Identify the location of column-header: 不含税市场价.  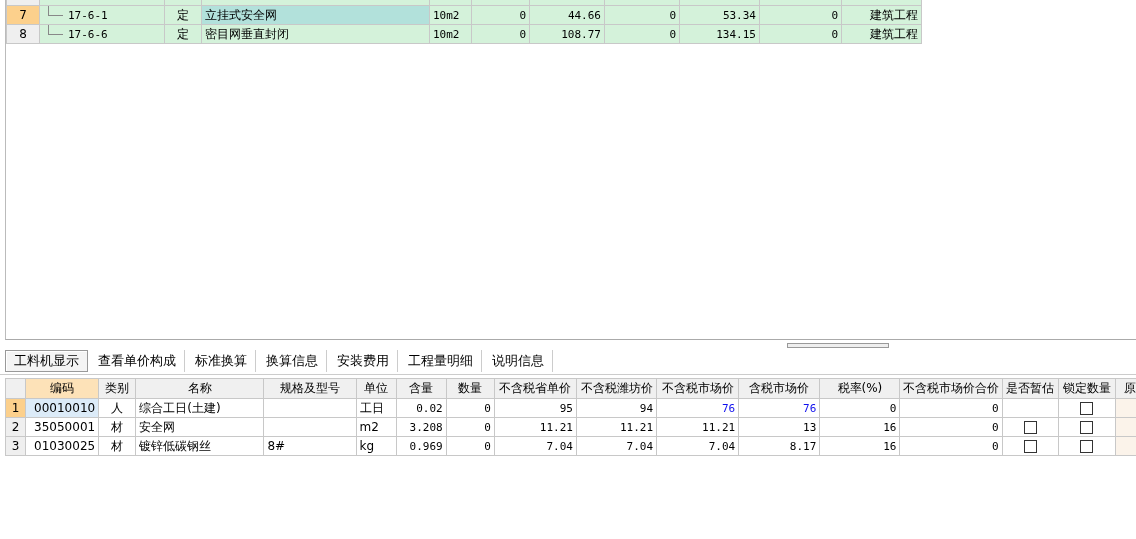
(697, 388).